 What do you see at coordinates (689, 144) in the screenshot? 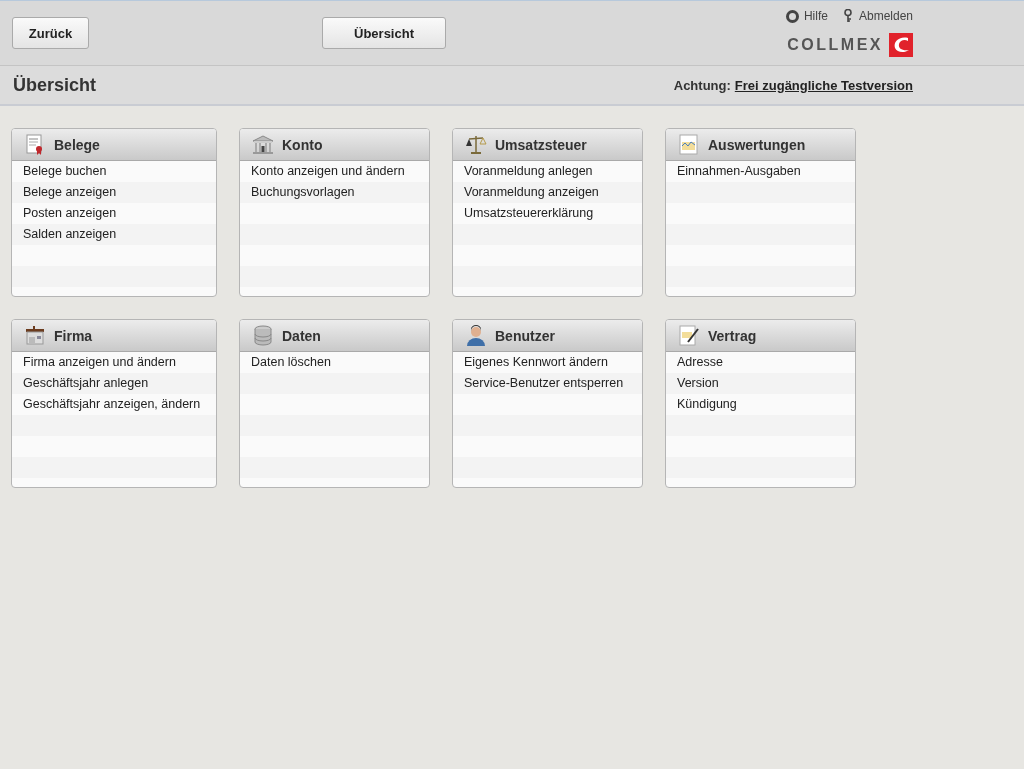
I see `chart-document-icon` at bounding box center [689, 144].